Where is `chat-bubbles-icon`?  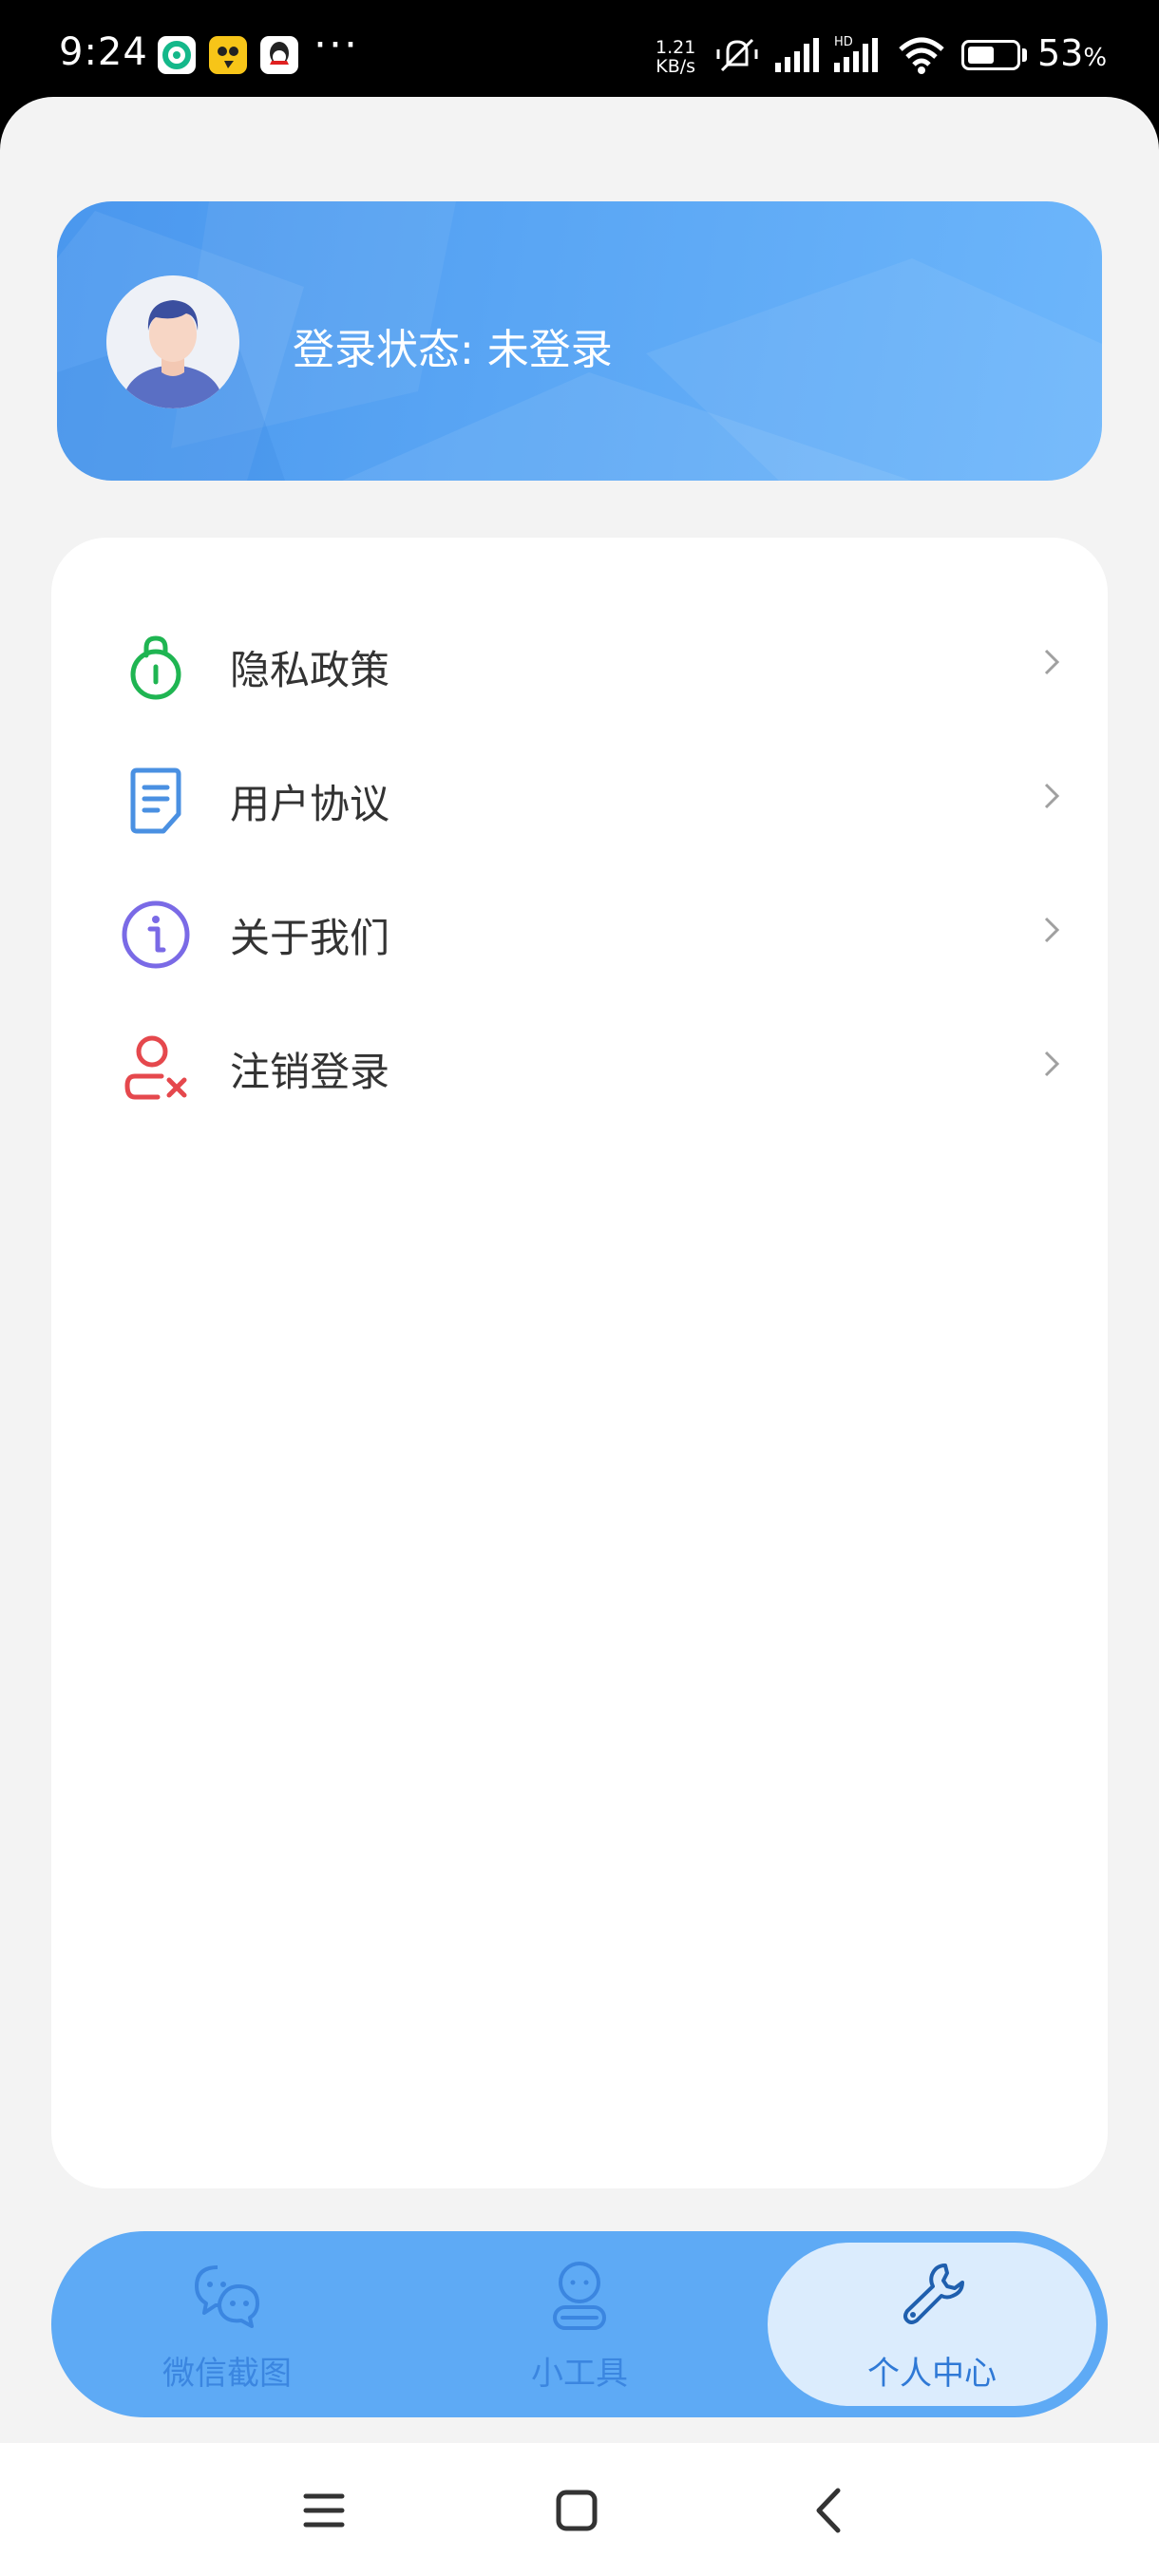
chat-bubbles-icon is located at coordinates (227, 2296).